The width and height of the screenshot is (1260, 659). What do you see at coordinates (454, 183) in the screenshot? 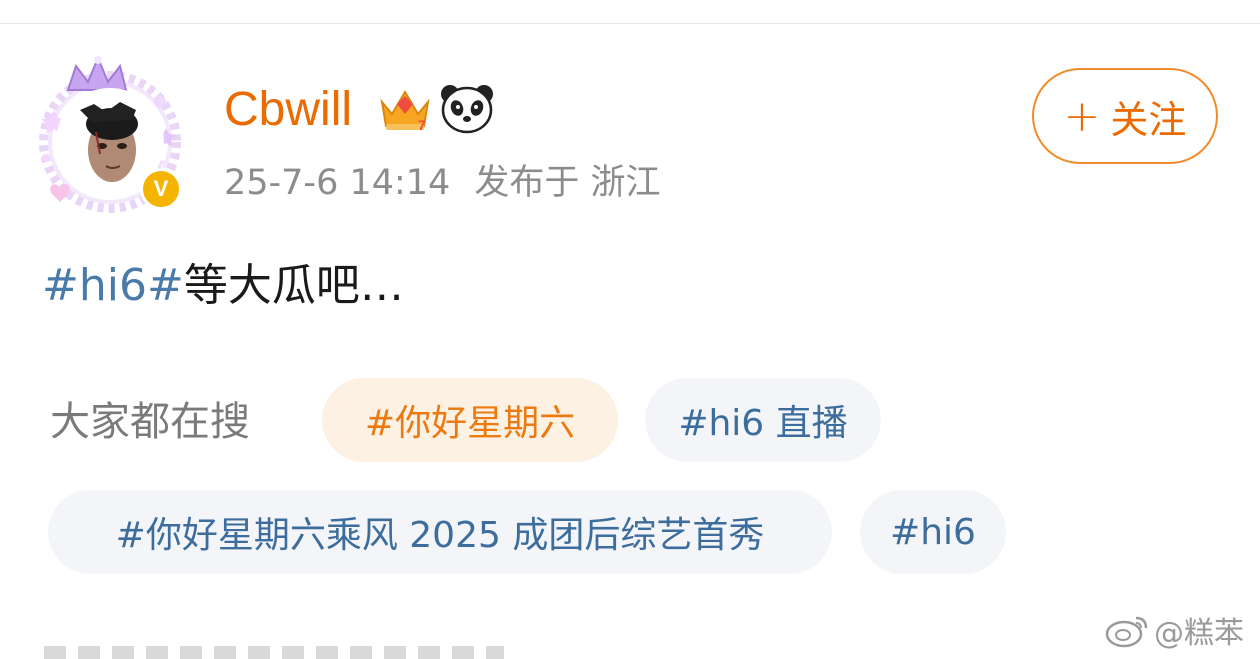
I see `post-meta: 25-7-6 14:14 发布于 浙江` at bounding box center [454, 183].